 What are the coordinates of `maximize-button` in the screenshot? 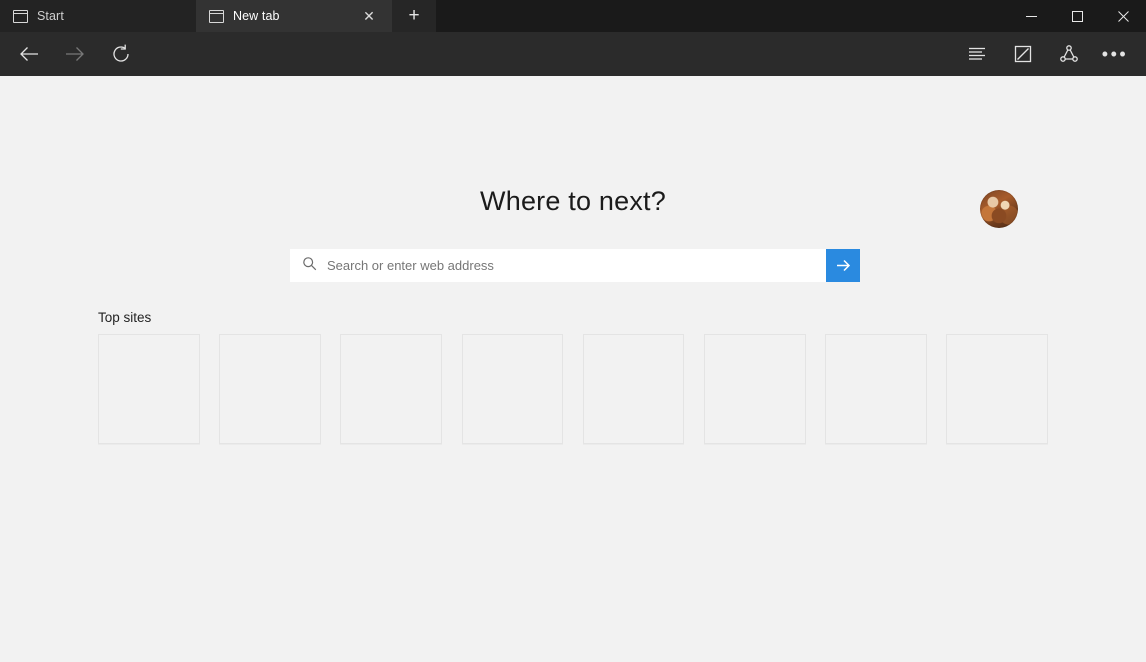 It's located at (1077, 16).